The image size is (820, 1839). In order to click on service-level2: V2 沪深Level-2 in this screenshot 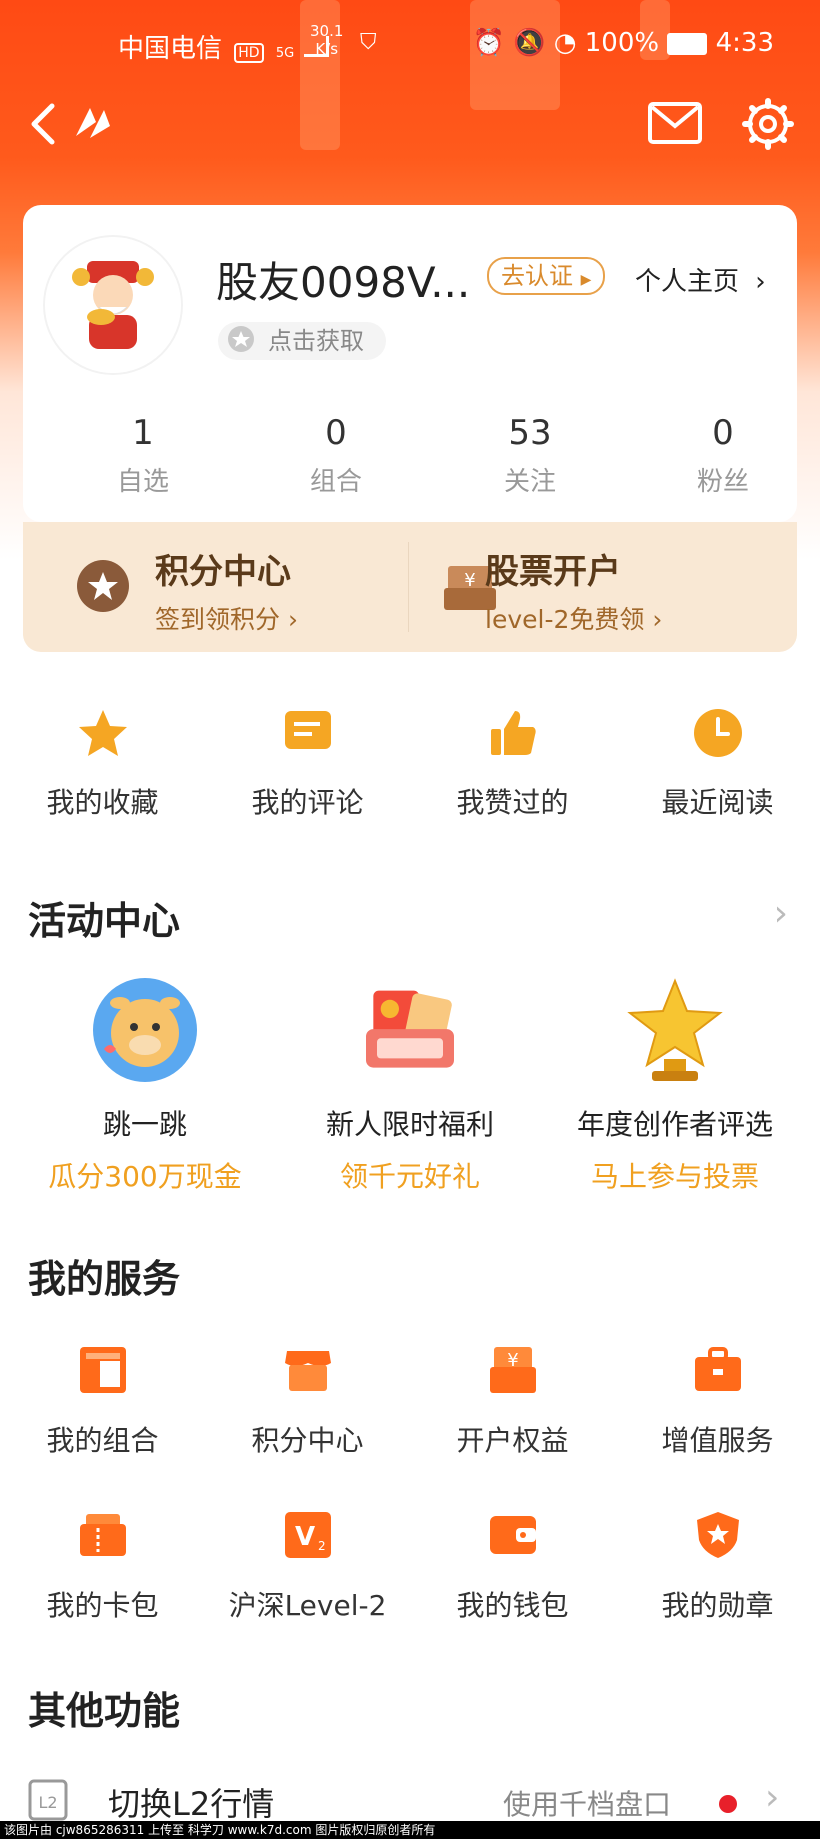, I will do `click(307, 1567)`.